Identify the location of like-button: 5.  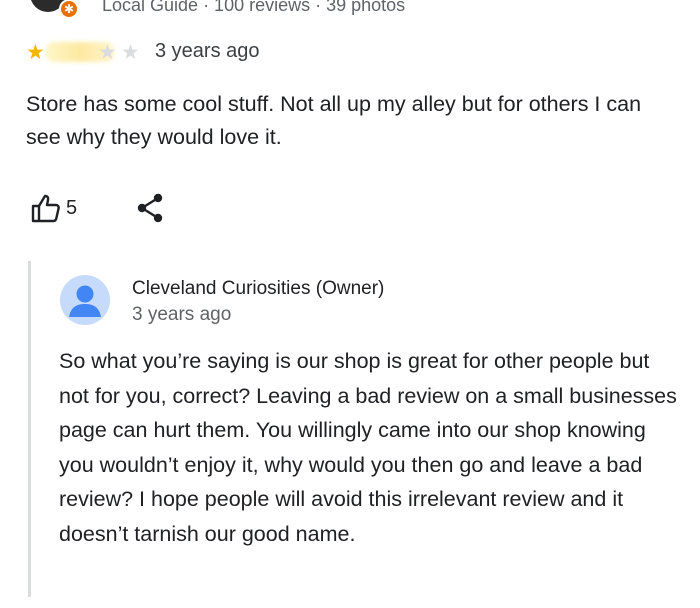
(53, 208).